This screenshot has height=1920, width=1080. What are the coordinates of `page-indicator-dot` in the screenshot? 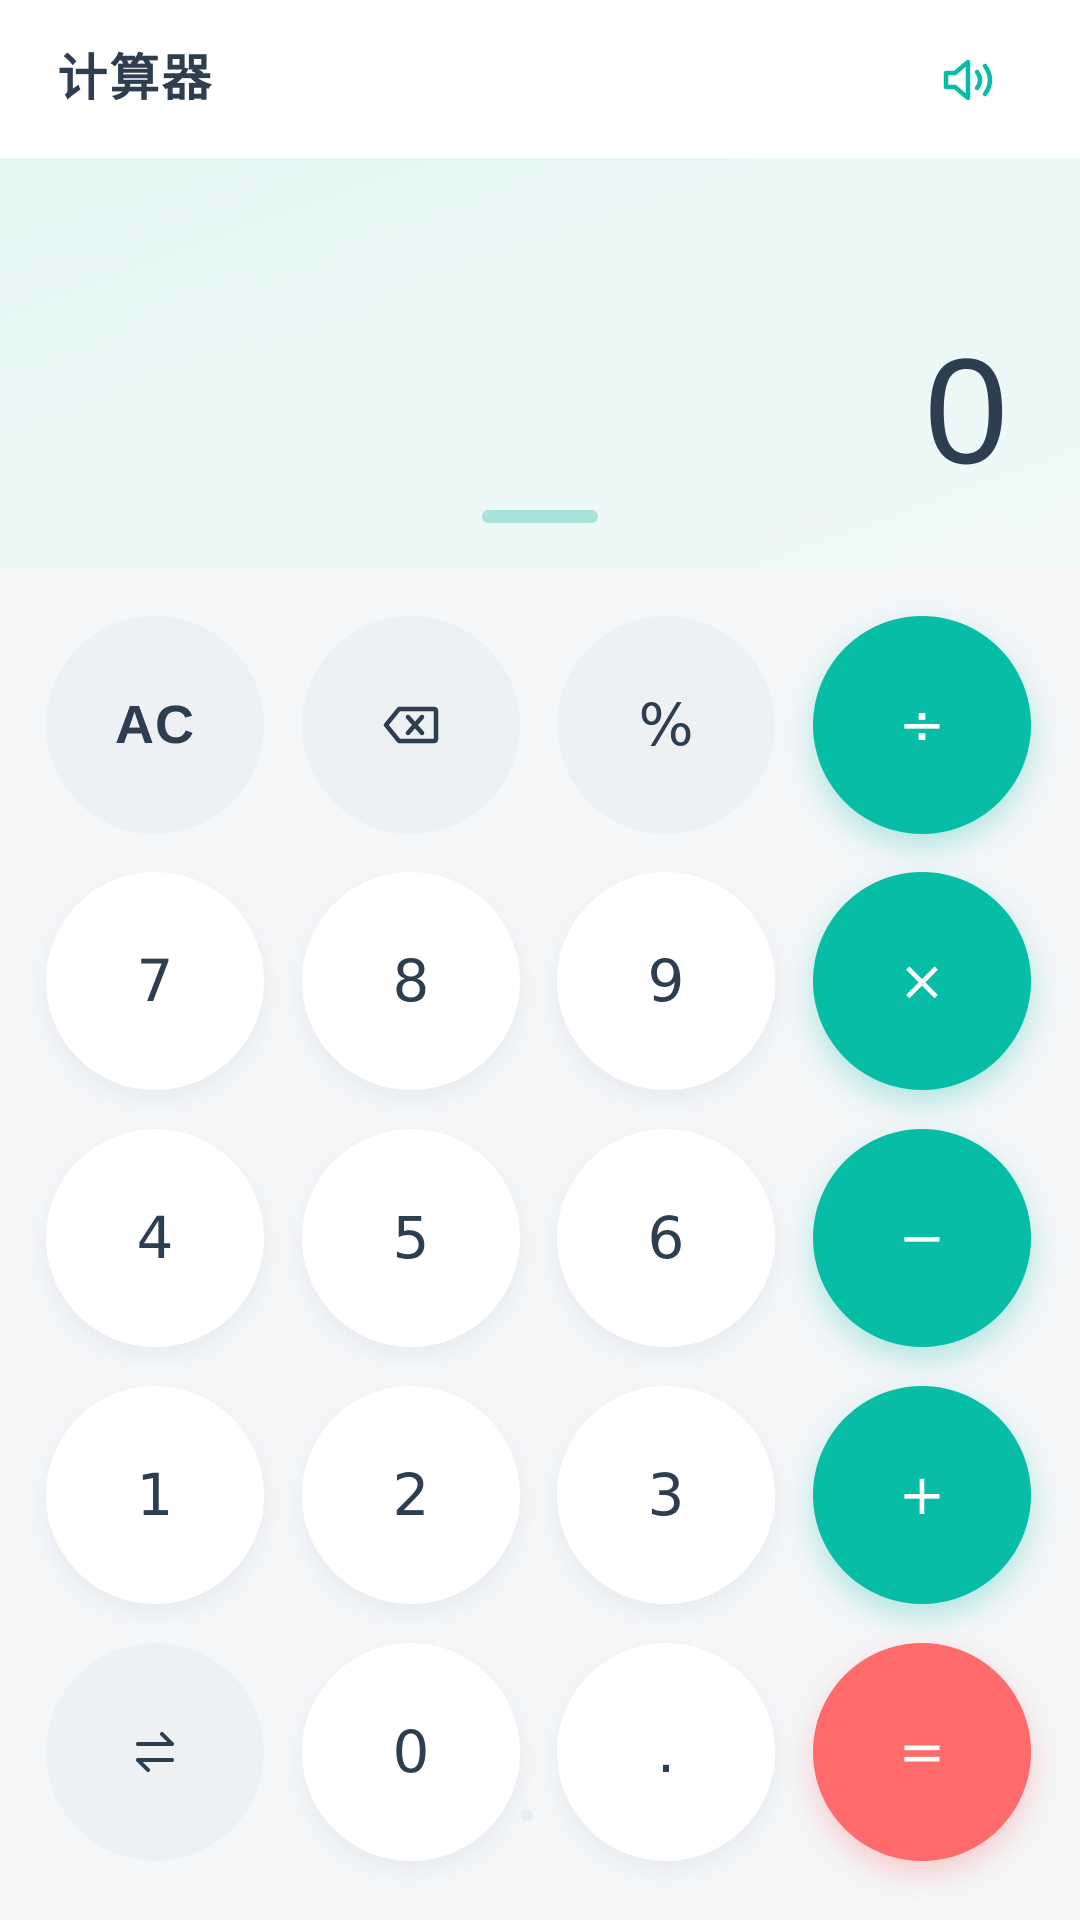 It's located at (527, 1815).